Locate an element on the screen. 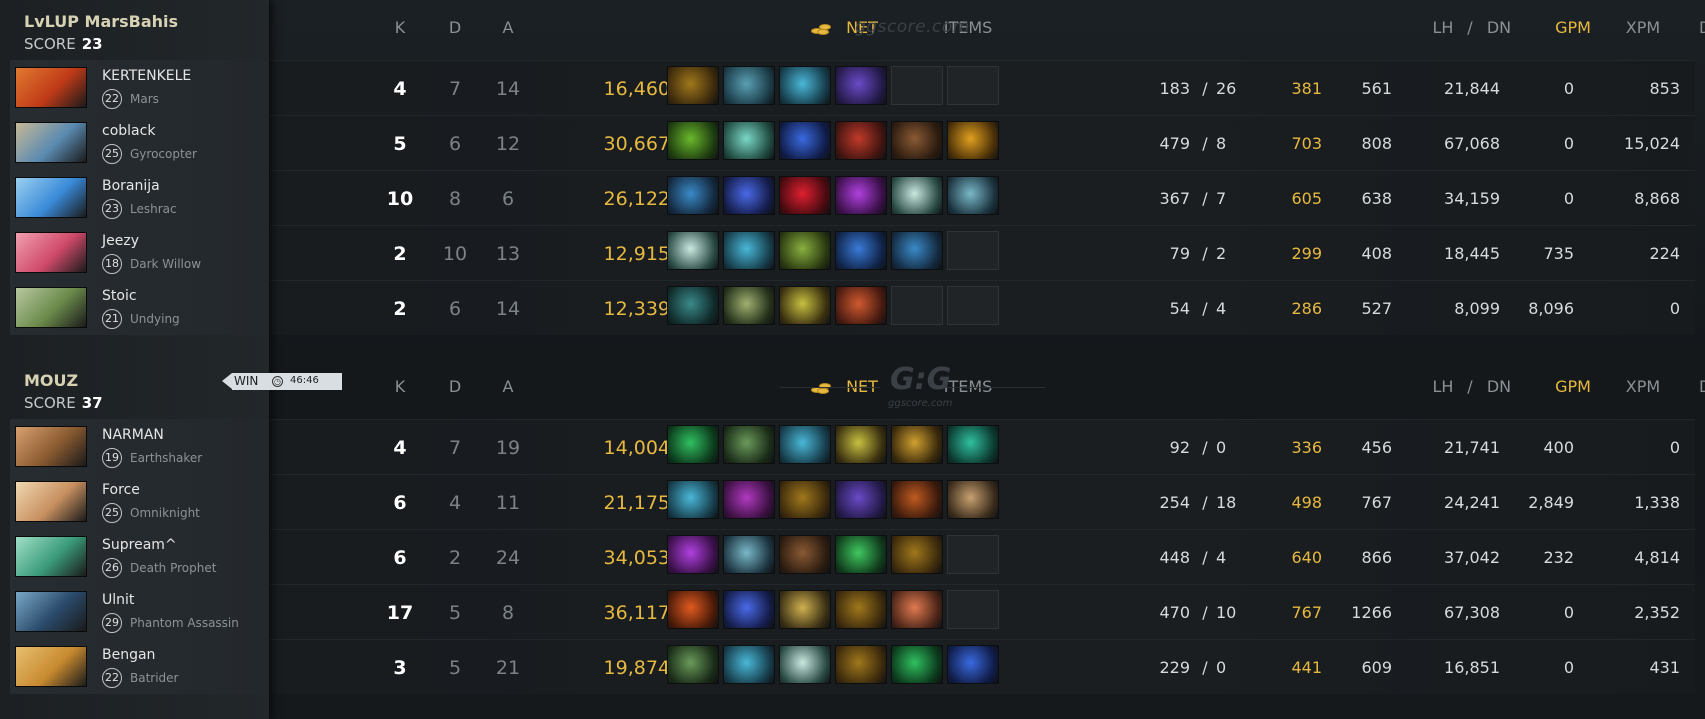 Image resolution: width=1705 pixels, height=719 pixels. hero-level-badge: 25 is located at coordinates (112, 154).